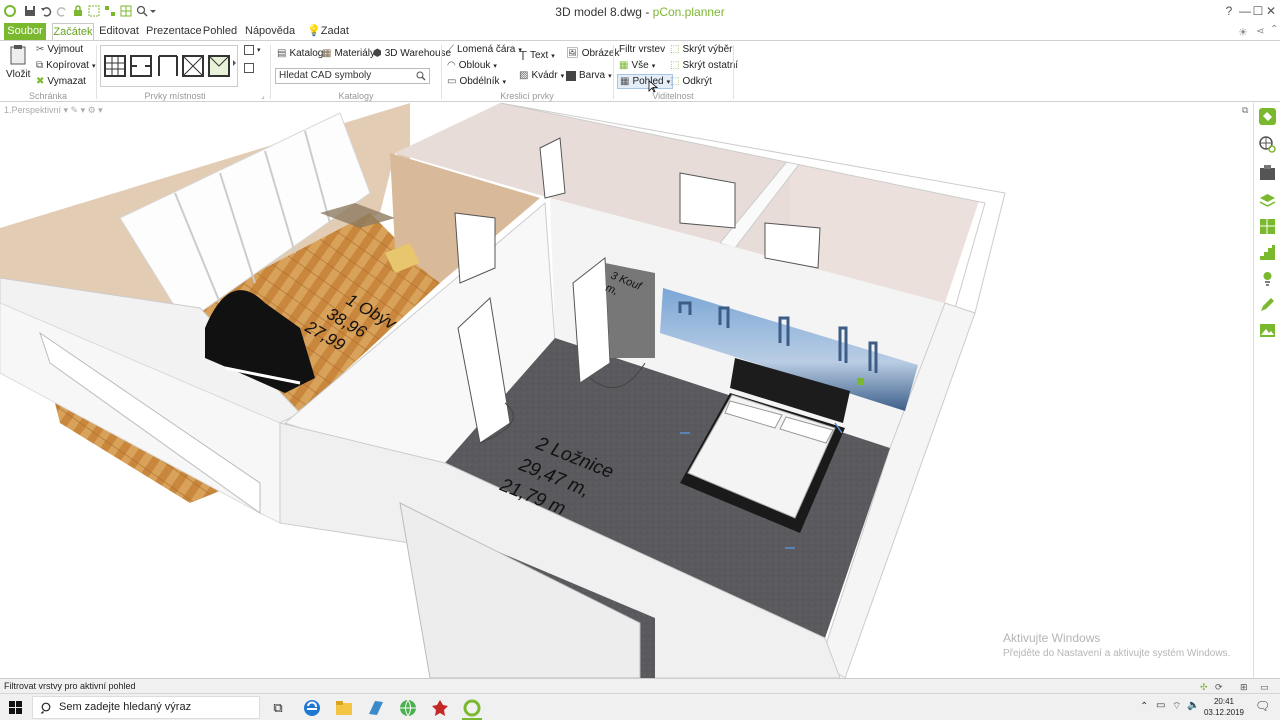 This screenshot has width=1280, height=720. What do you see at coordinates (484, 49) in the screenshot?
I see `polyline-button: ⟋ Lomená čára ▾` at bounding box center [484, 49].